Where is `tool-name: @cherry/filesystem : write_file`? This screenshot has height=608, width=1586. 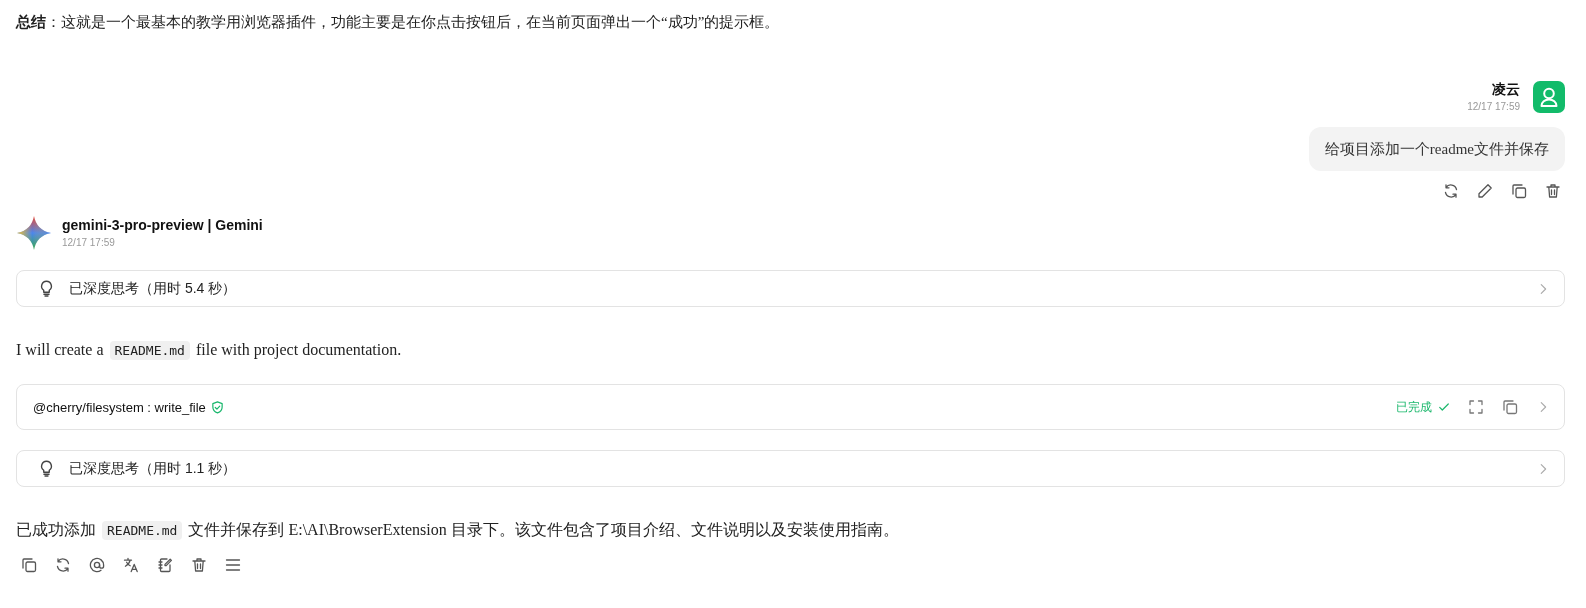
tool-name: @cherry/filesystem : write_file is located at coordinates (119, 407).